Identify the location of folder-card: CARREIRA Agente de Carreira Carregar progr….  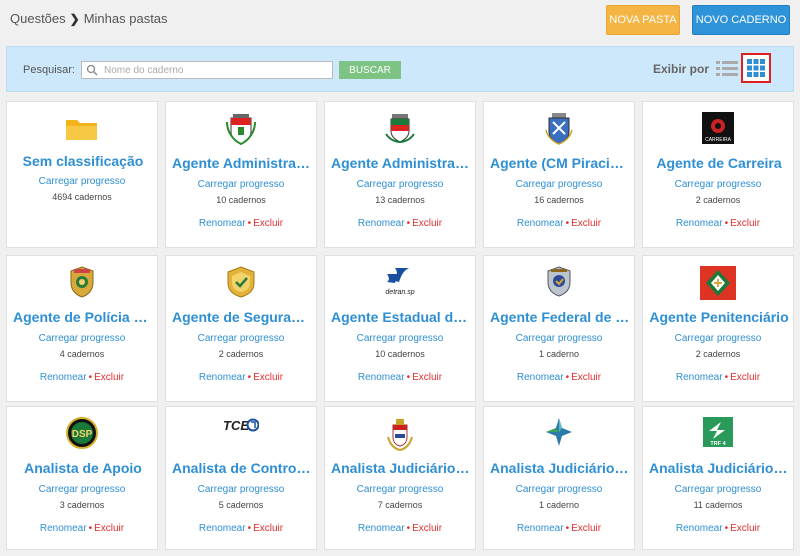
(718, 174).